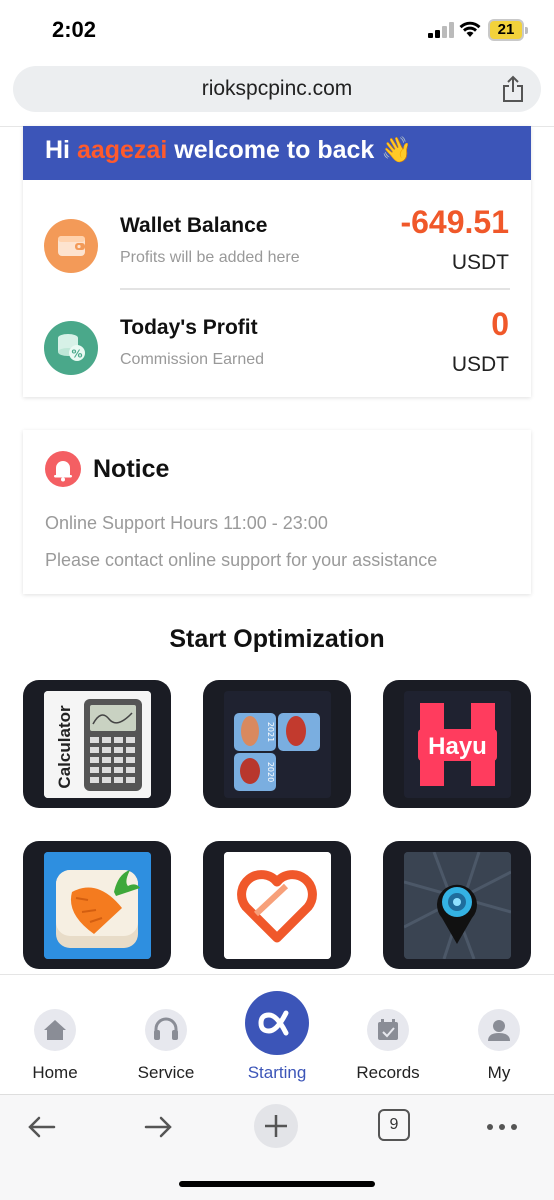  Describe the element at coordinates (186, 523) in the screenshot. I see `notice-support-hours: Online Support Hours 11:00 - 23:00` at that location.